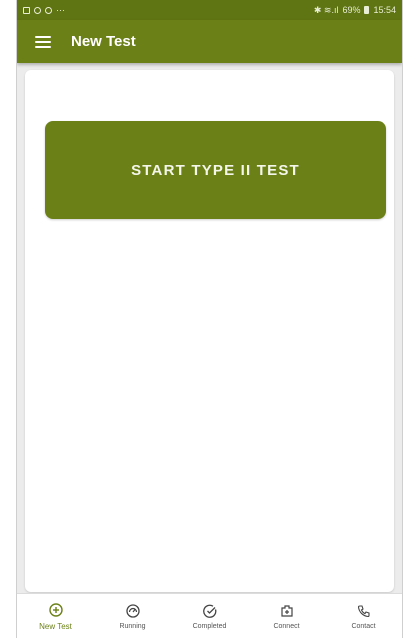 The height and width of the screenshot is (638, 414). I want to click on nav-item-completed: Completed, so click(210, 616).